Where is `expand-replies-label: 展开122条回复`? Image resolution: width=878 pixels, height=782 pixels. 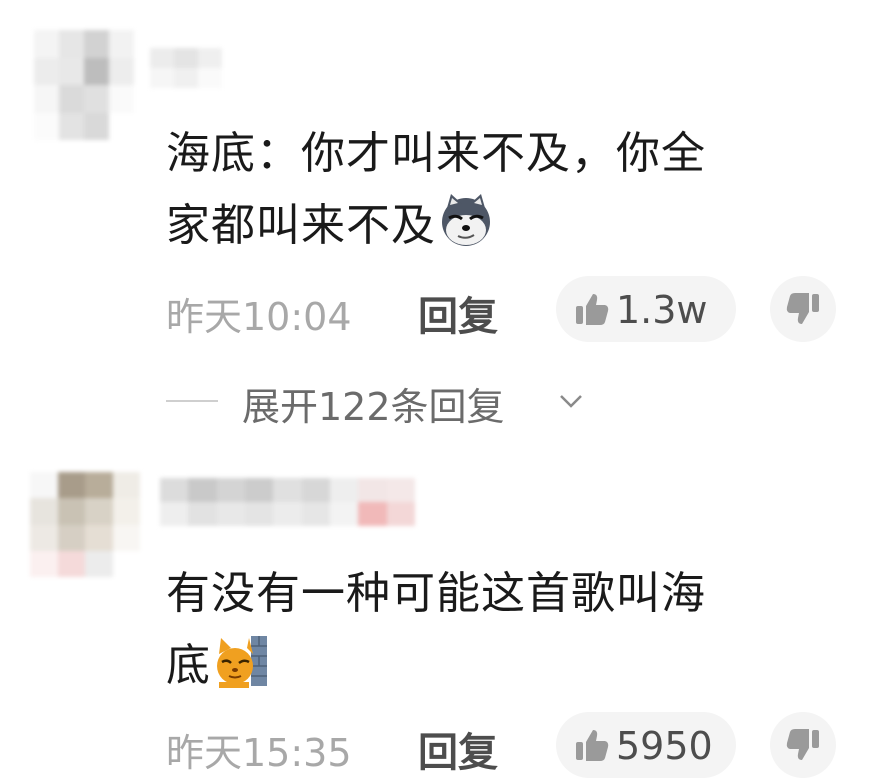
expand-replies-label: 展开122条回复 is located at coordinates (373, 407).